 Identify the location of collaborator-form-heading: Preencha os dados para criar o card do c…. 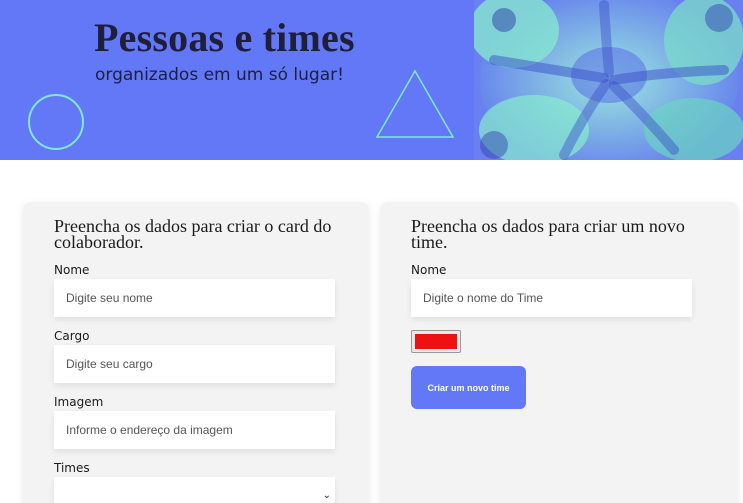
(193, 234).